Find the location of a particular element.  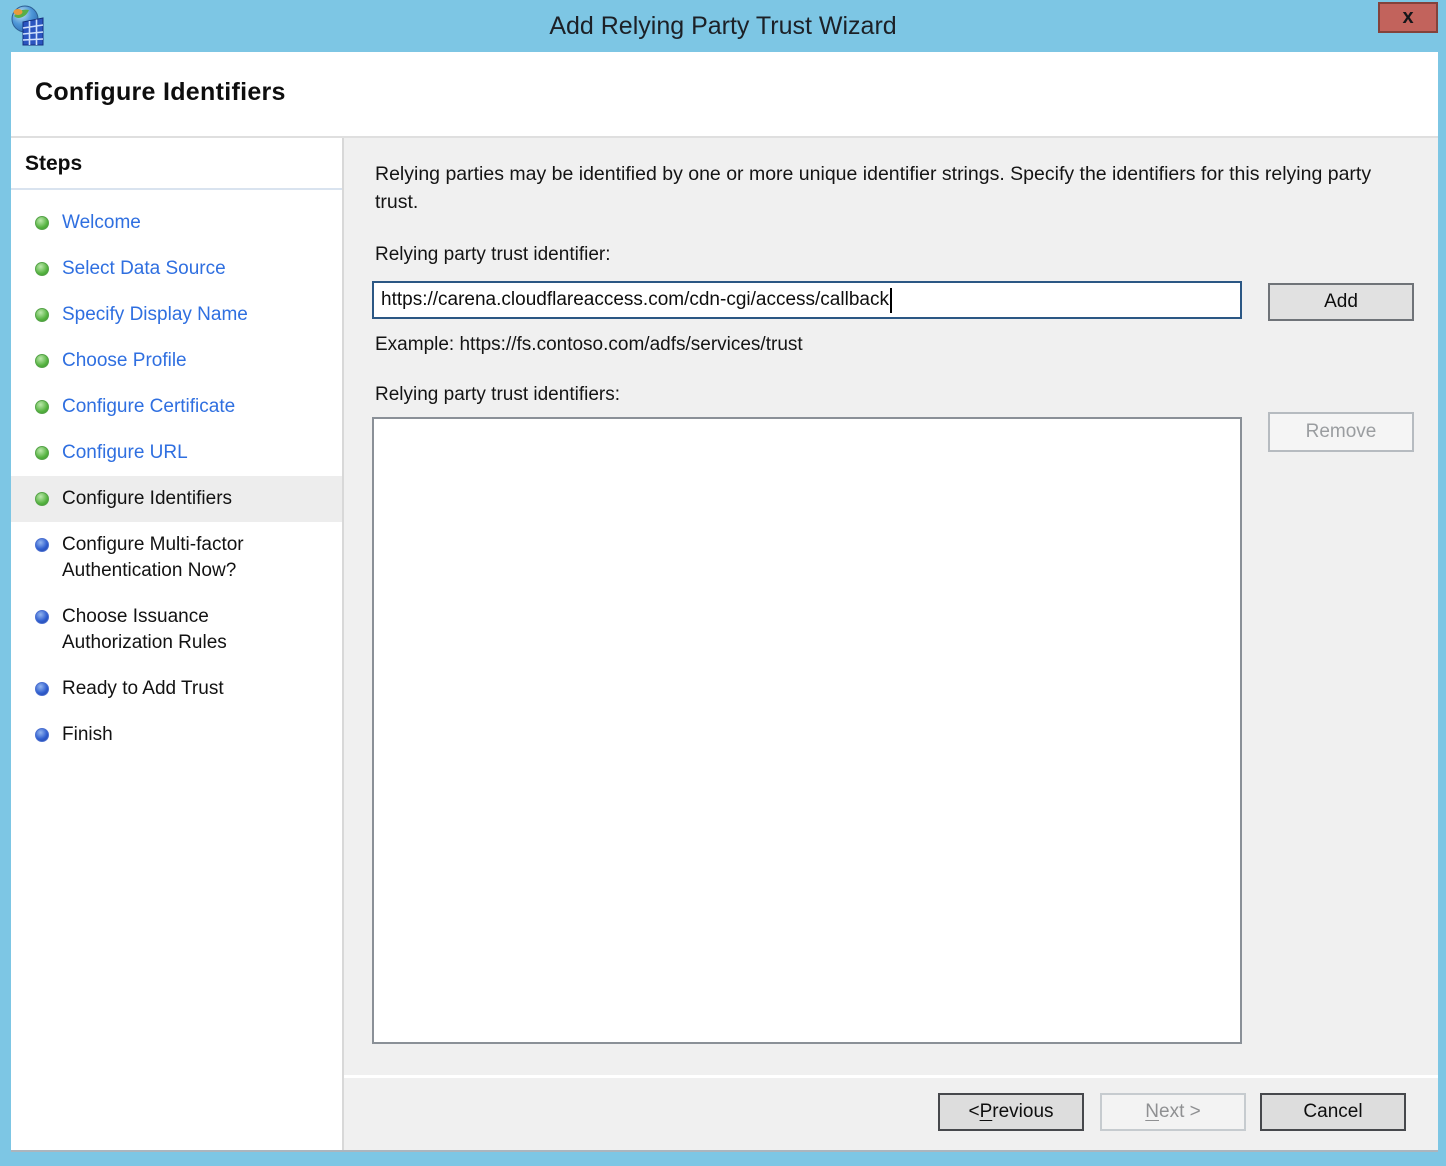

window-bottom-edge is located at coordinates (724, 1151).